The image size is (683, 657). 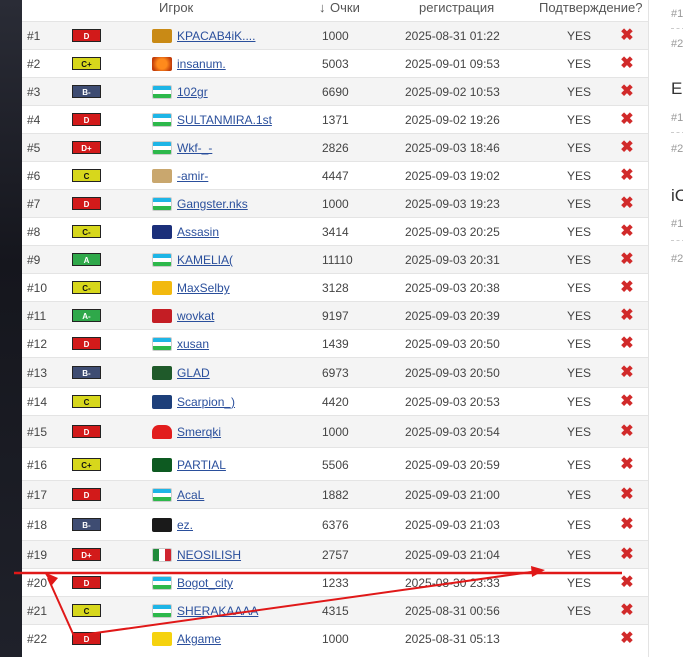 I want to click on registration-date: 2025-09-02 19:26, so click(x=452, y=120).